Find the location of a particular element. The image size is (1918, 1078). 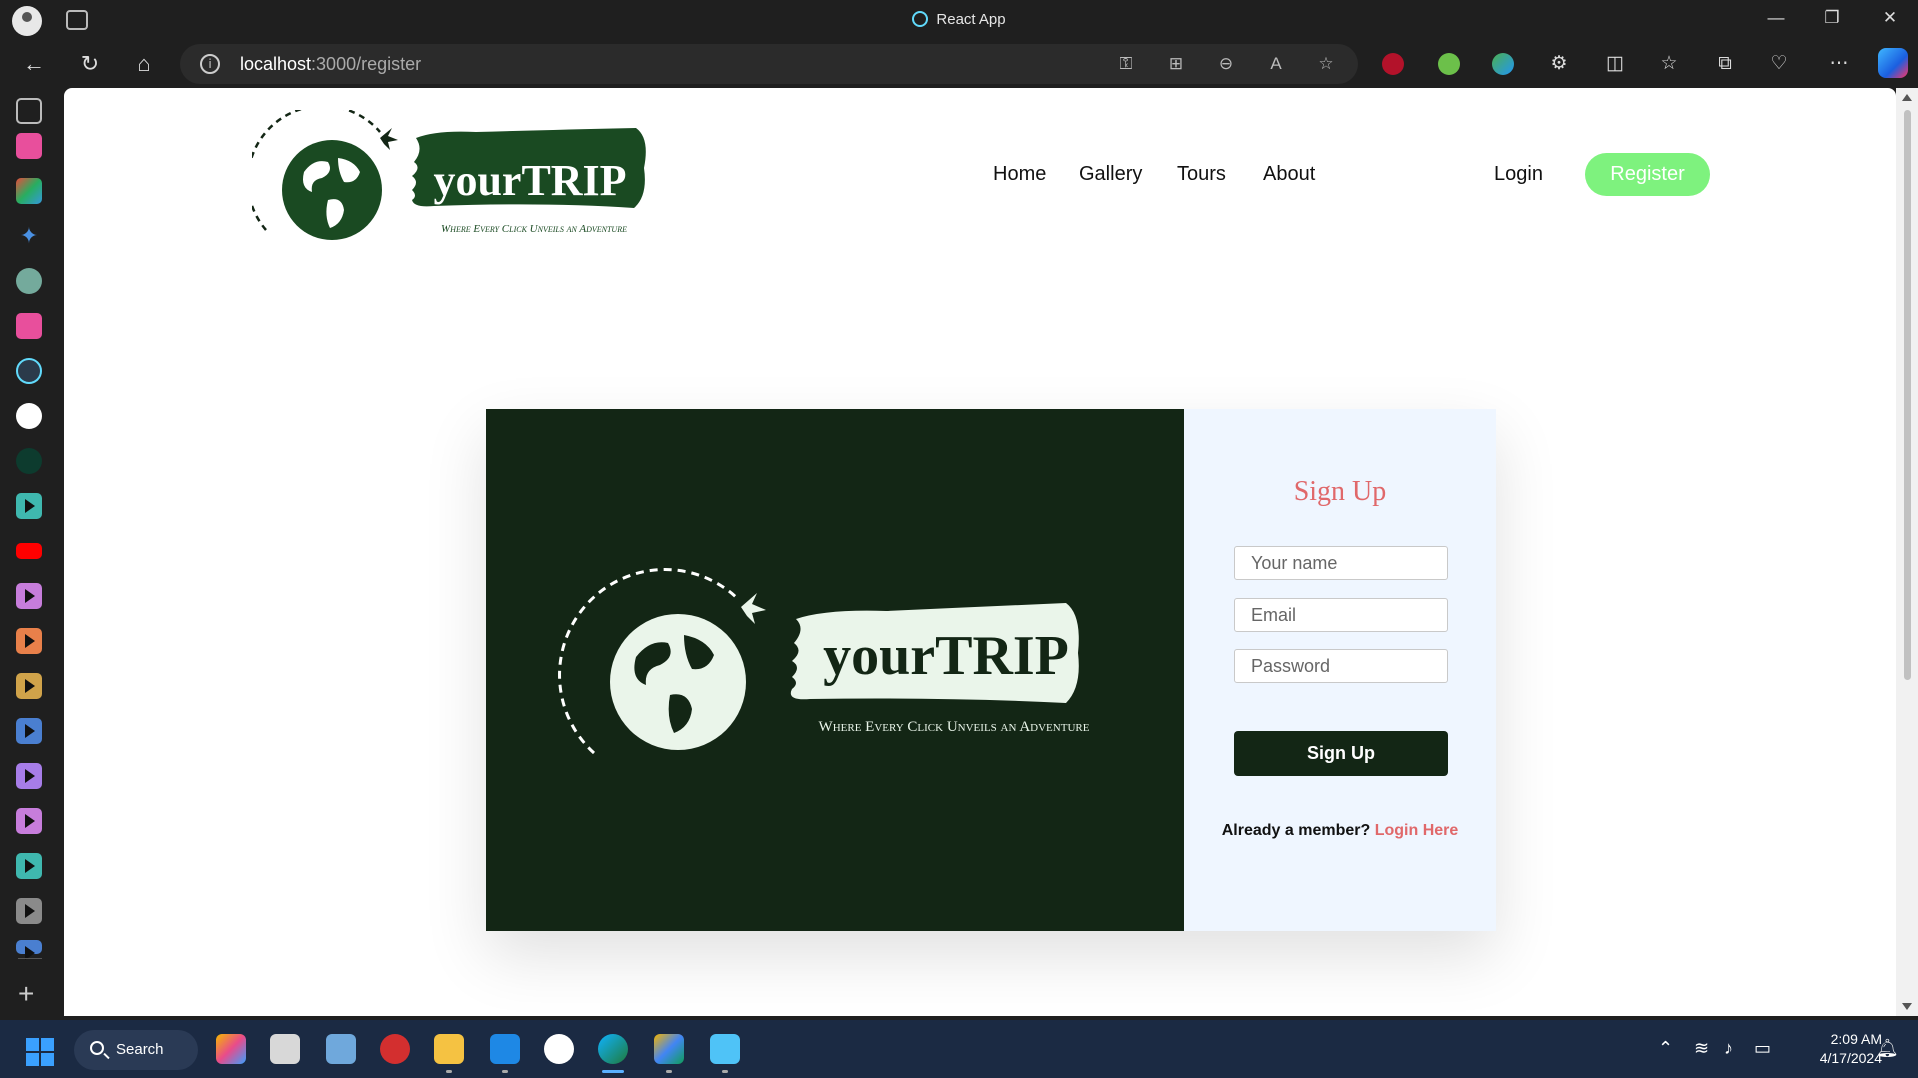

add-extension-icon is located at coordinates (1449, 64).